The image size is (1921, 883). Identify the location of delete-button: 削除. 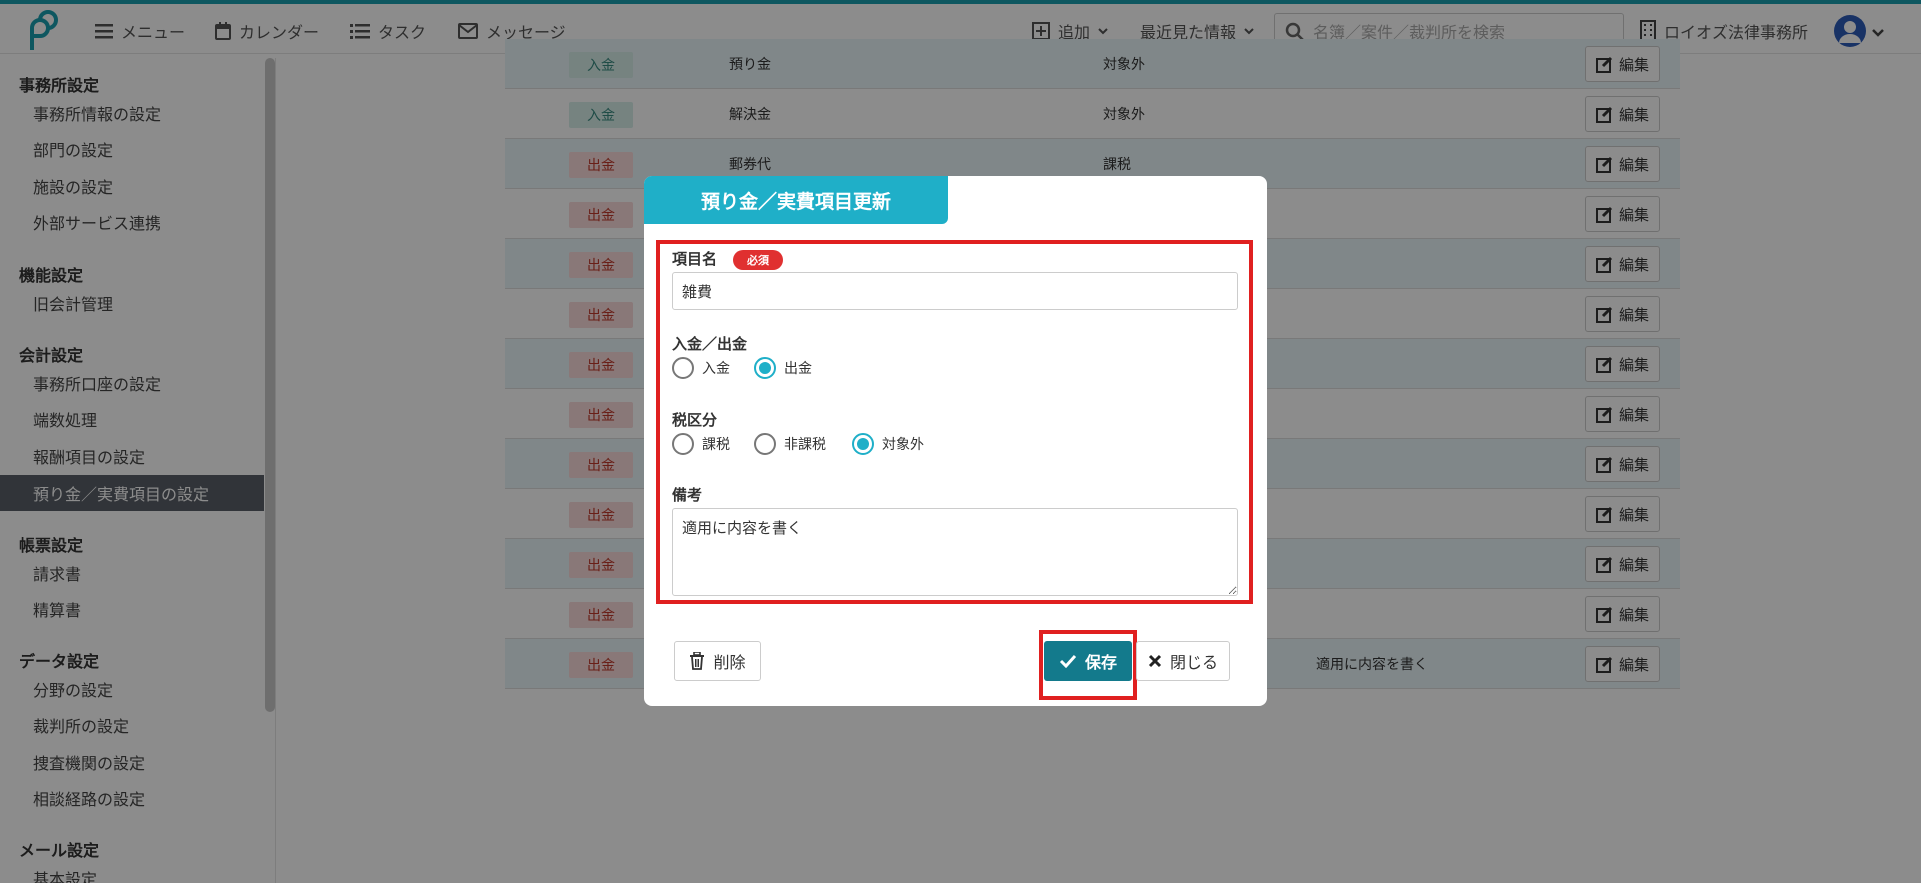
(717, 661).